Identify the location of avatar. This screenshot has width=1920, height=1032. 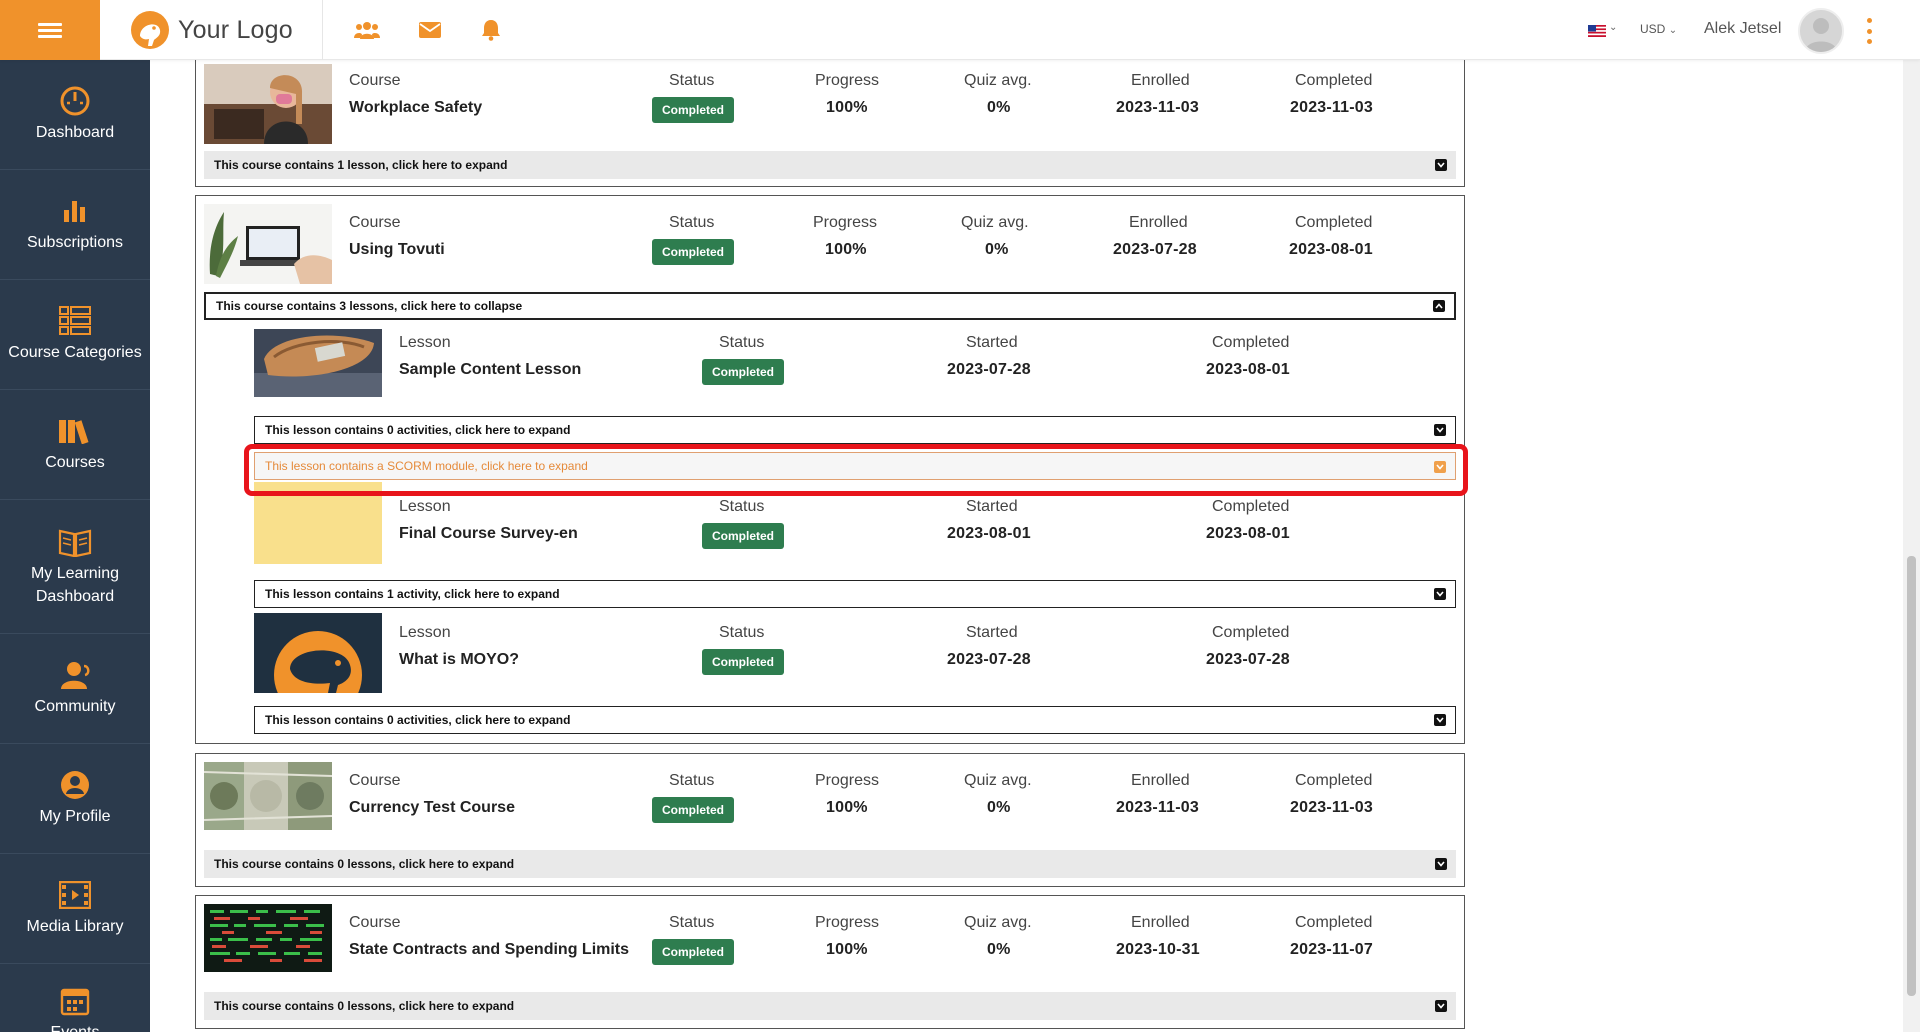
(1821, 31).